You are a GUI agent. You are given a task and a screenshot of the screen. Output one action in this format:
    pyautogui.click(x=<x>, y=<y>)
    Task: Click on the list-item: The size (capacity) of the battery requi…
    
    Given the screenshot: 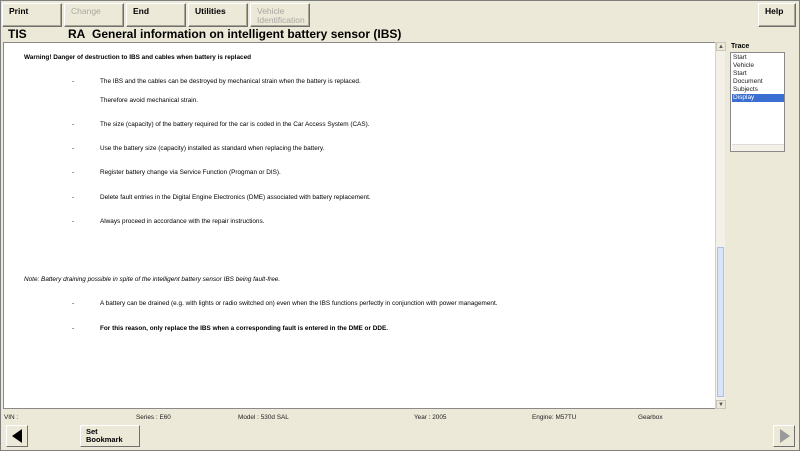 What is the action you would take?
    pyautogui.click(x=235, y=124)
    